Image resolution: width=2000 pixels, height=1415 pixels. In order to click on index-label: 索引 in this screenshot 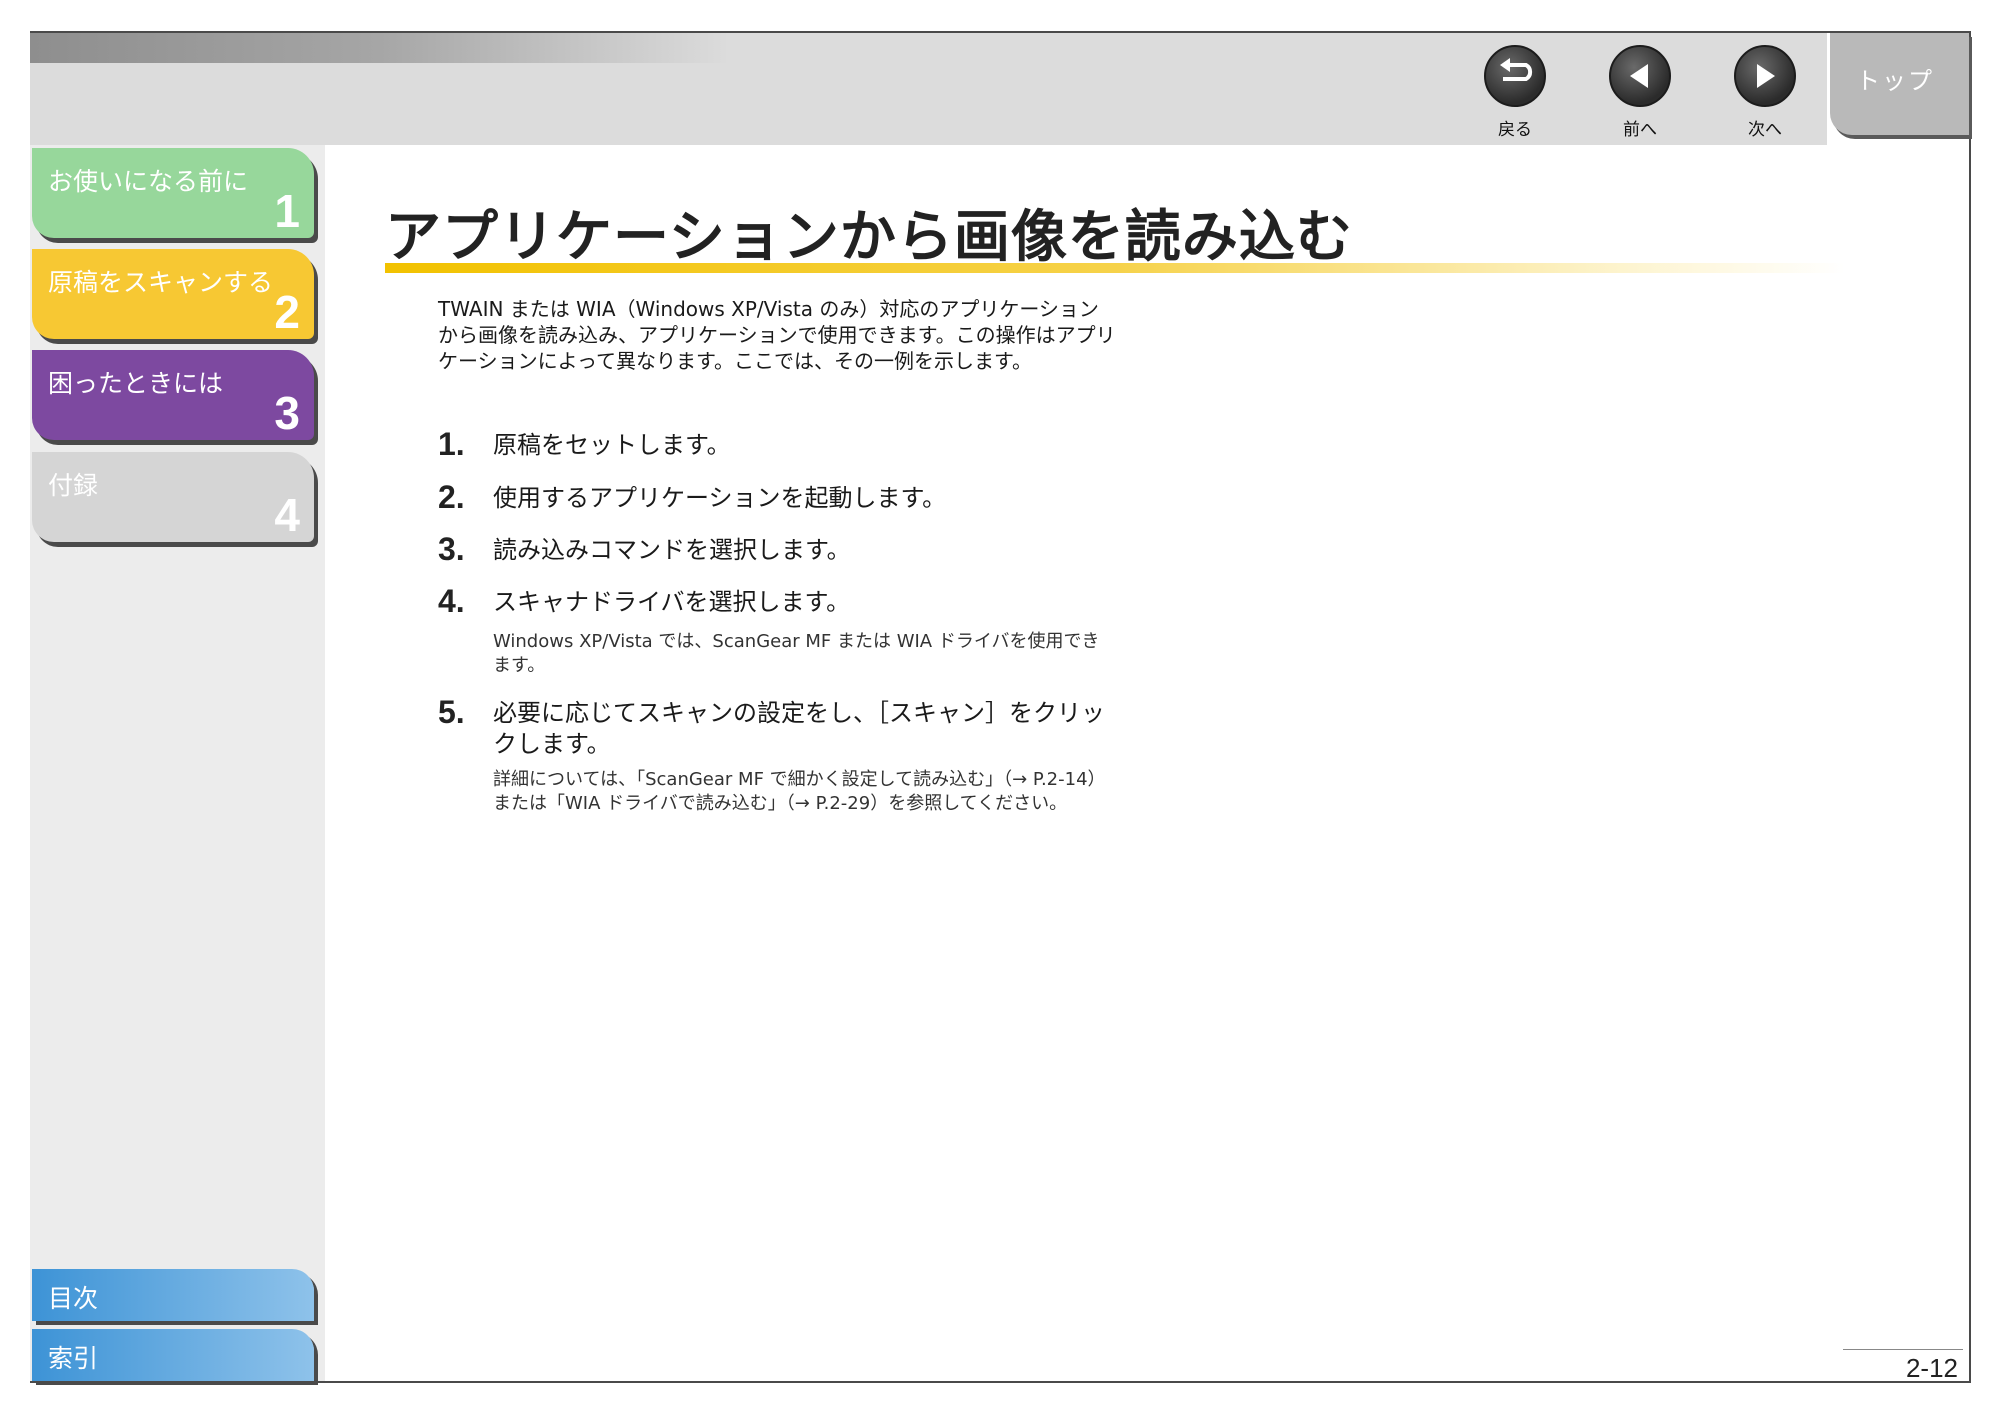, I will do `click(73, 1358)`.